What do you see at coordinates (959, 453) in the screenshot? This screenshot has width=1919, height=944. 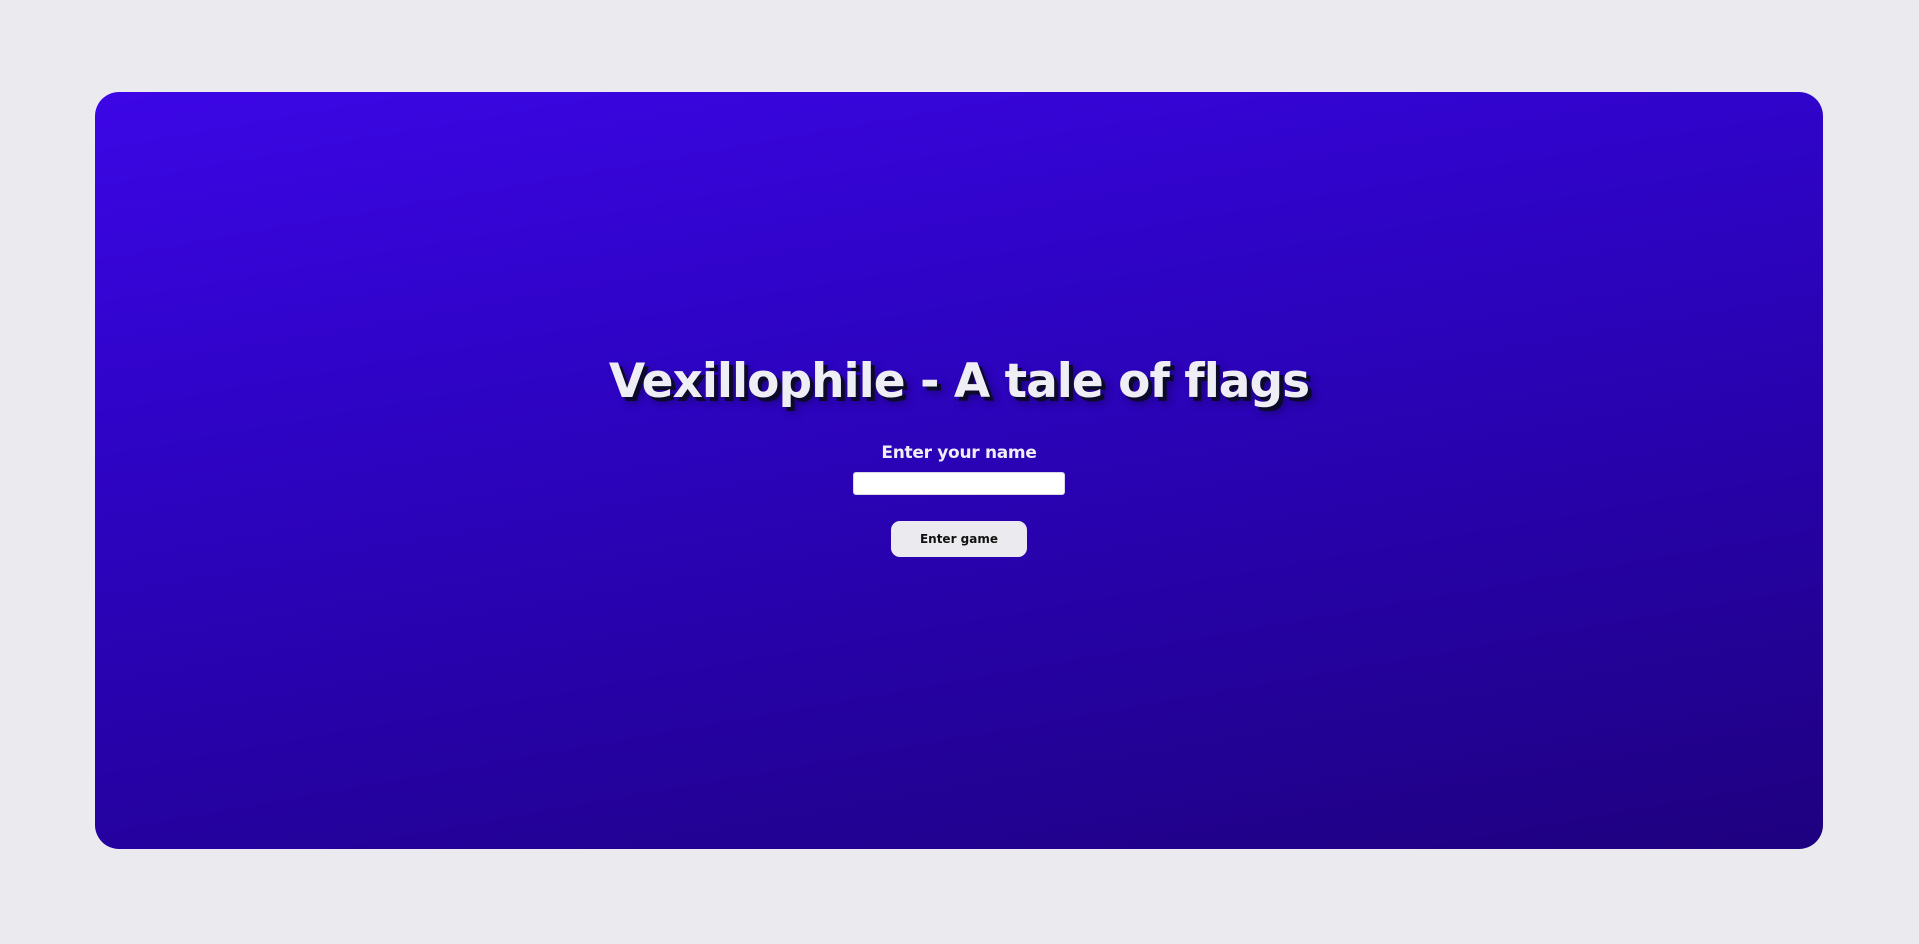 I see `name-label: Enter your name` at bounding box center [959, 453].